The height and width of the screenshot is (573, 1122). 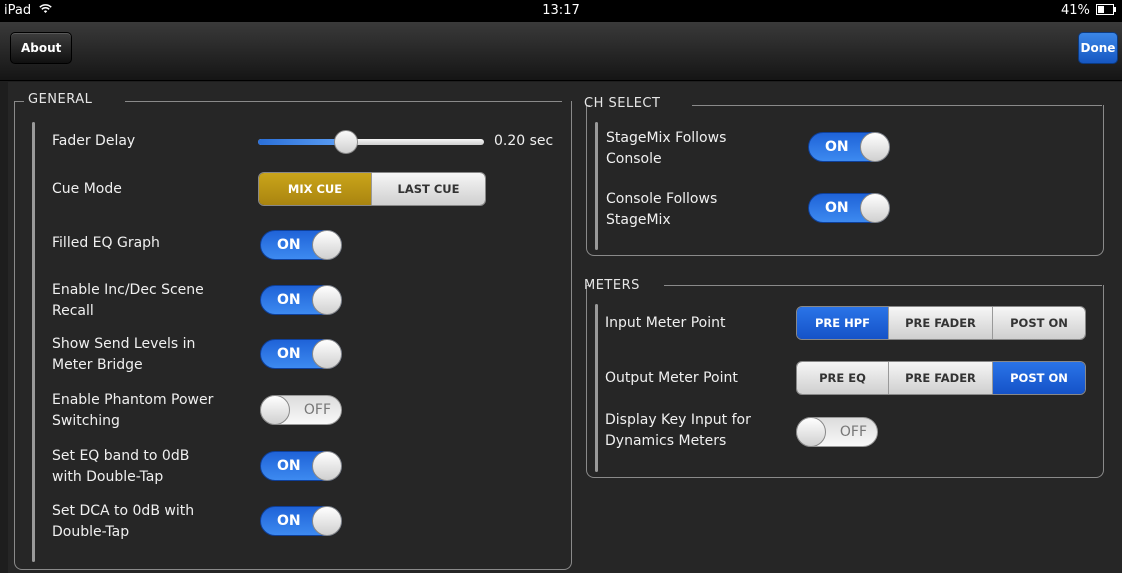 I want to click on key-input-label: Display Key Input for Dynamics Meters, so click(x=678, y=431).